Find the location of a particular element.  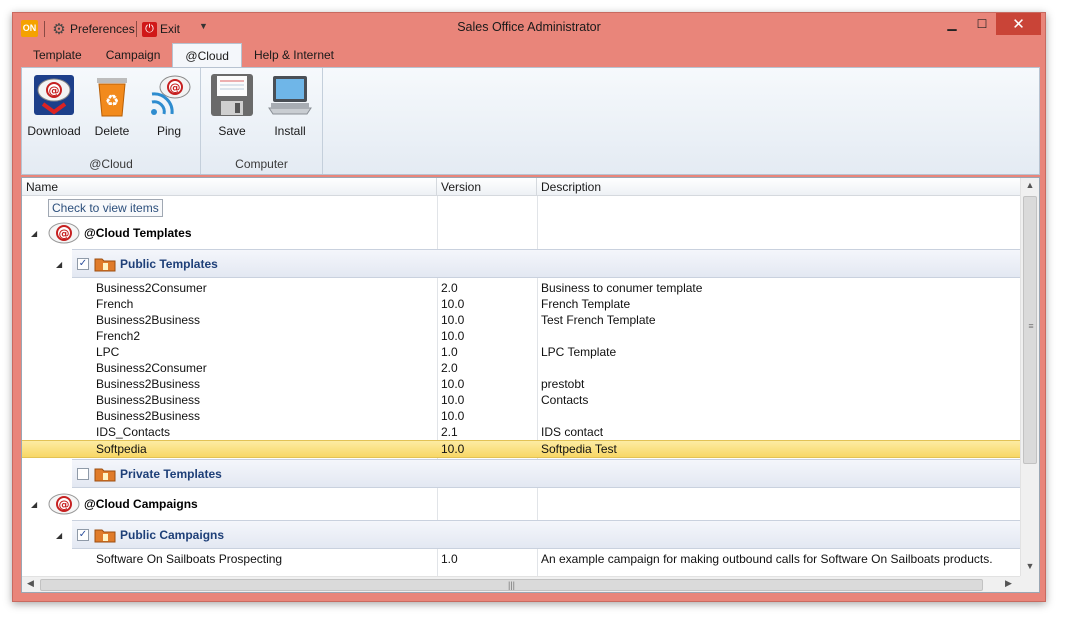

recycle-bin-icon: ♻ is located at coordinates (112, 95).